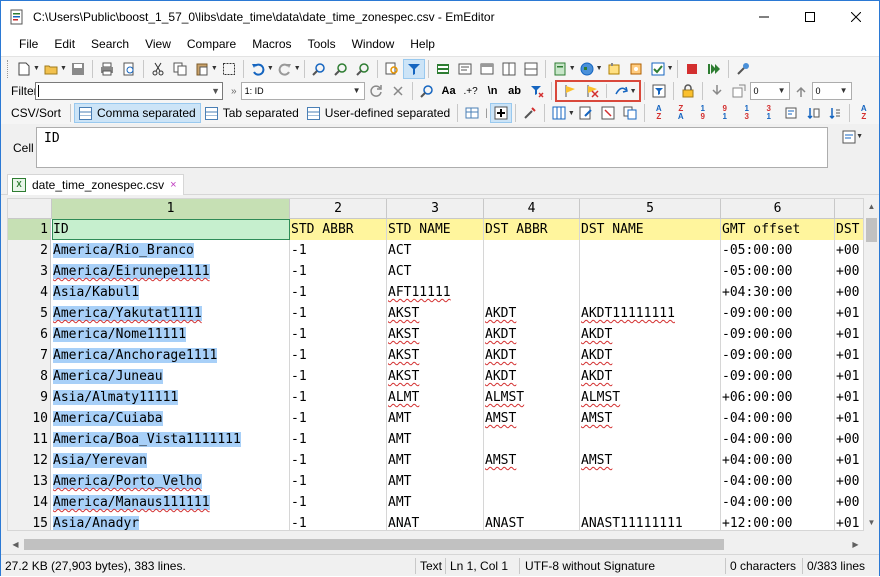 The width and height of the screenshot is (880, 577). What do you see at coordinates (29, 271) in the screenshot?
I see `row-number: 3` at bounding box center [29, 271].